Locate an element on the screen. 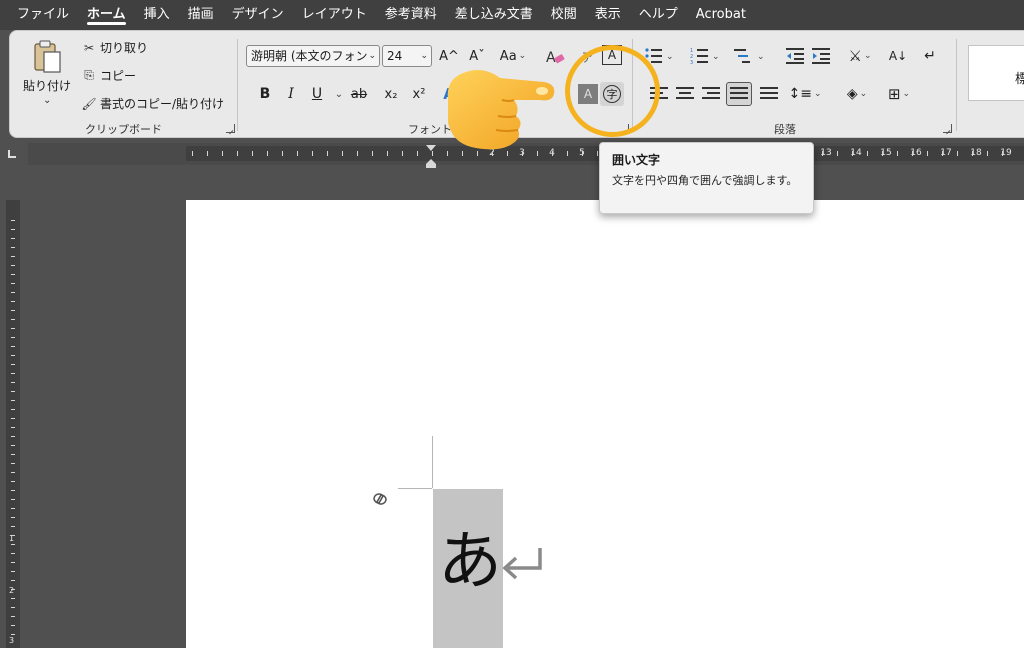  indent-marker-icon is located at coordinates (431, 156).